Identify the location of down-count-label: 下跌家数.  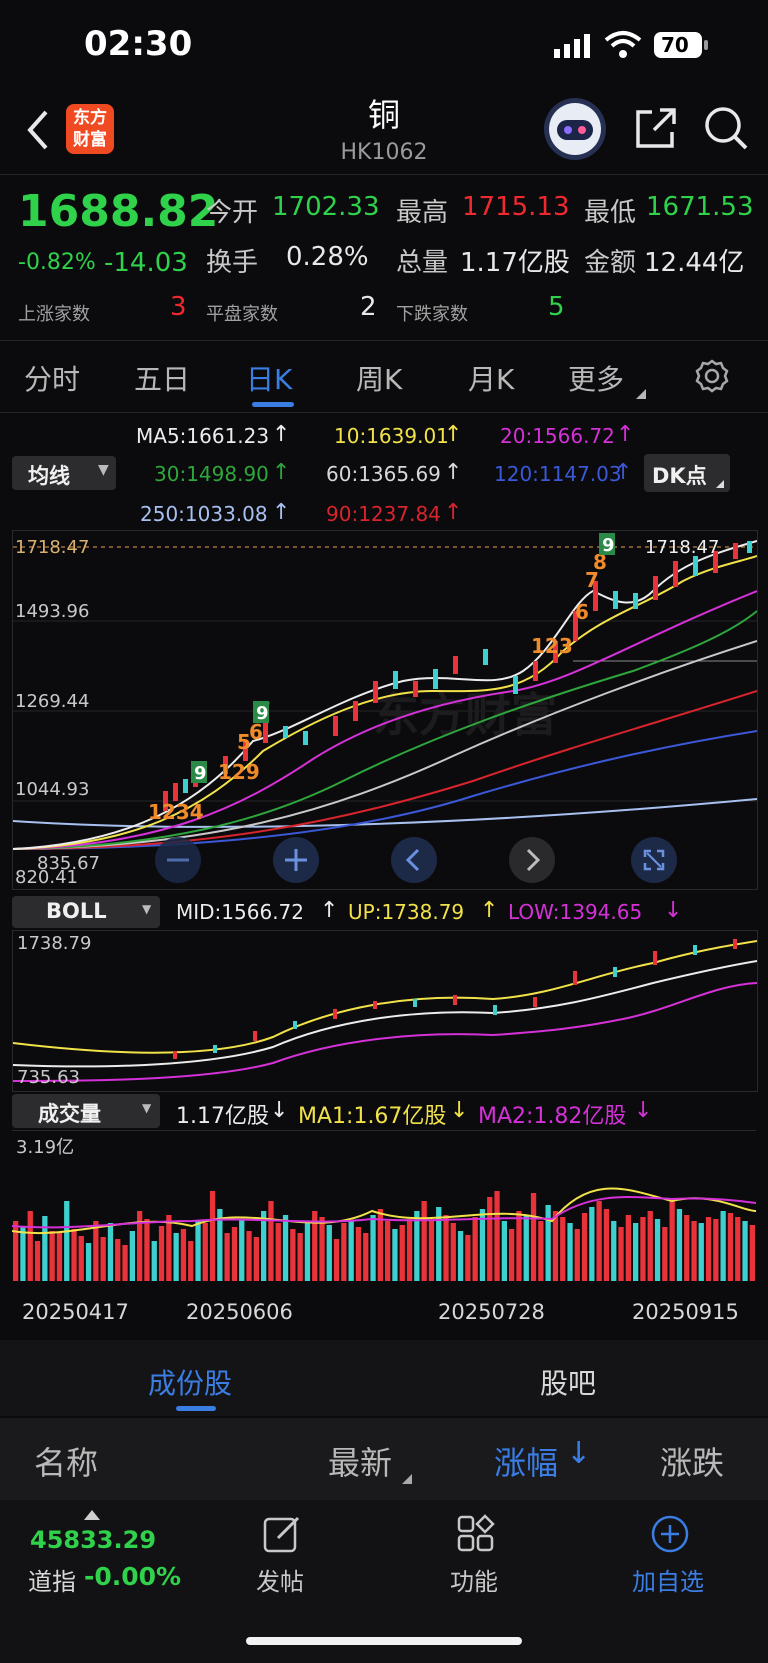
(432, 314).